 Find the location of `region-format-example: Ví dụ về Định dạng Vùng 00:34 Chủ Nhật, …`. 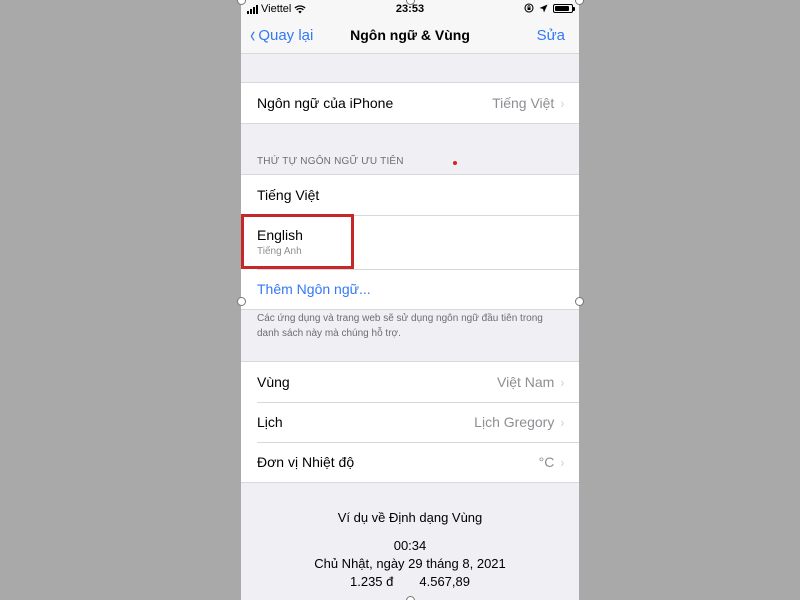

region-format-example: Ví dụ về Định dạng Vùng 00:34 Chủ Nhật, … is located at coordinates (410, 549).